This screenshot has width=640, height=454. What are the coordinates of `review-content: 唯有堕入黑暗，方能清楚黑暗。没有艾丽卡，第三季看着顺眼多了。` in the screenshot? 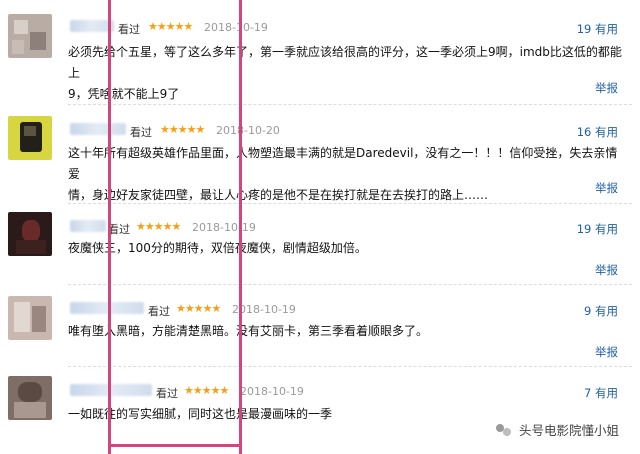 It's located at (346, 331).